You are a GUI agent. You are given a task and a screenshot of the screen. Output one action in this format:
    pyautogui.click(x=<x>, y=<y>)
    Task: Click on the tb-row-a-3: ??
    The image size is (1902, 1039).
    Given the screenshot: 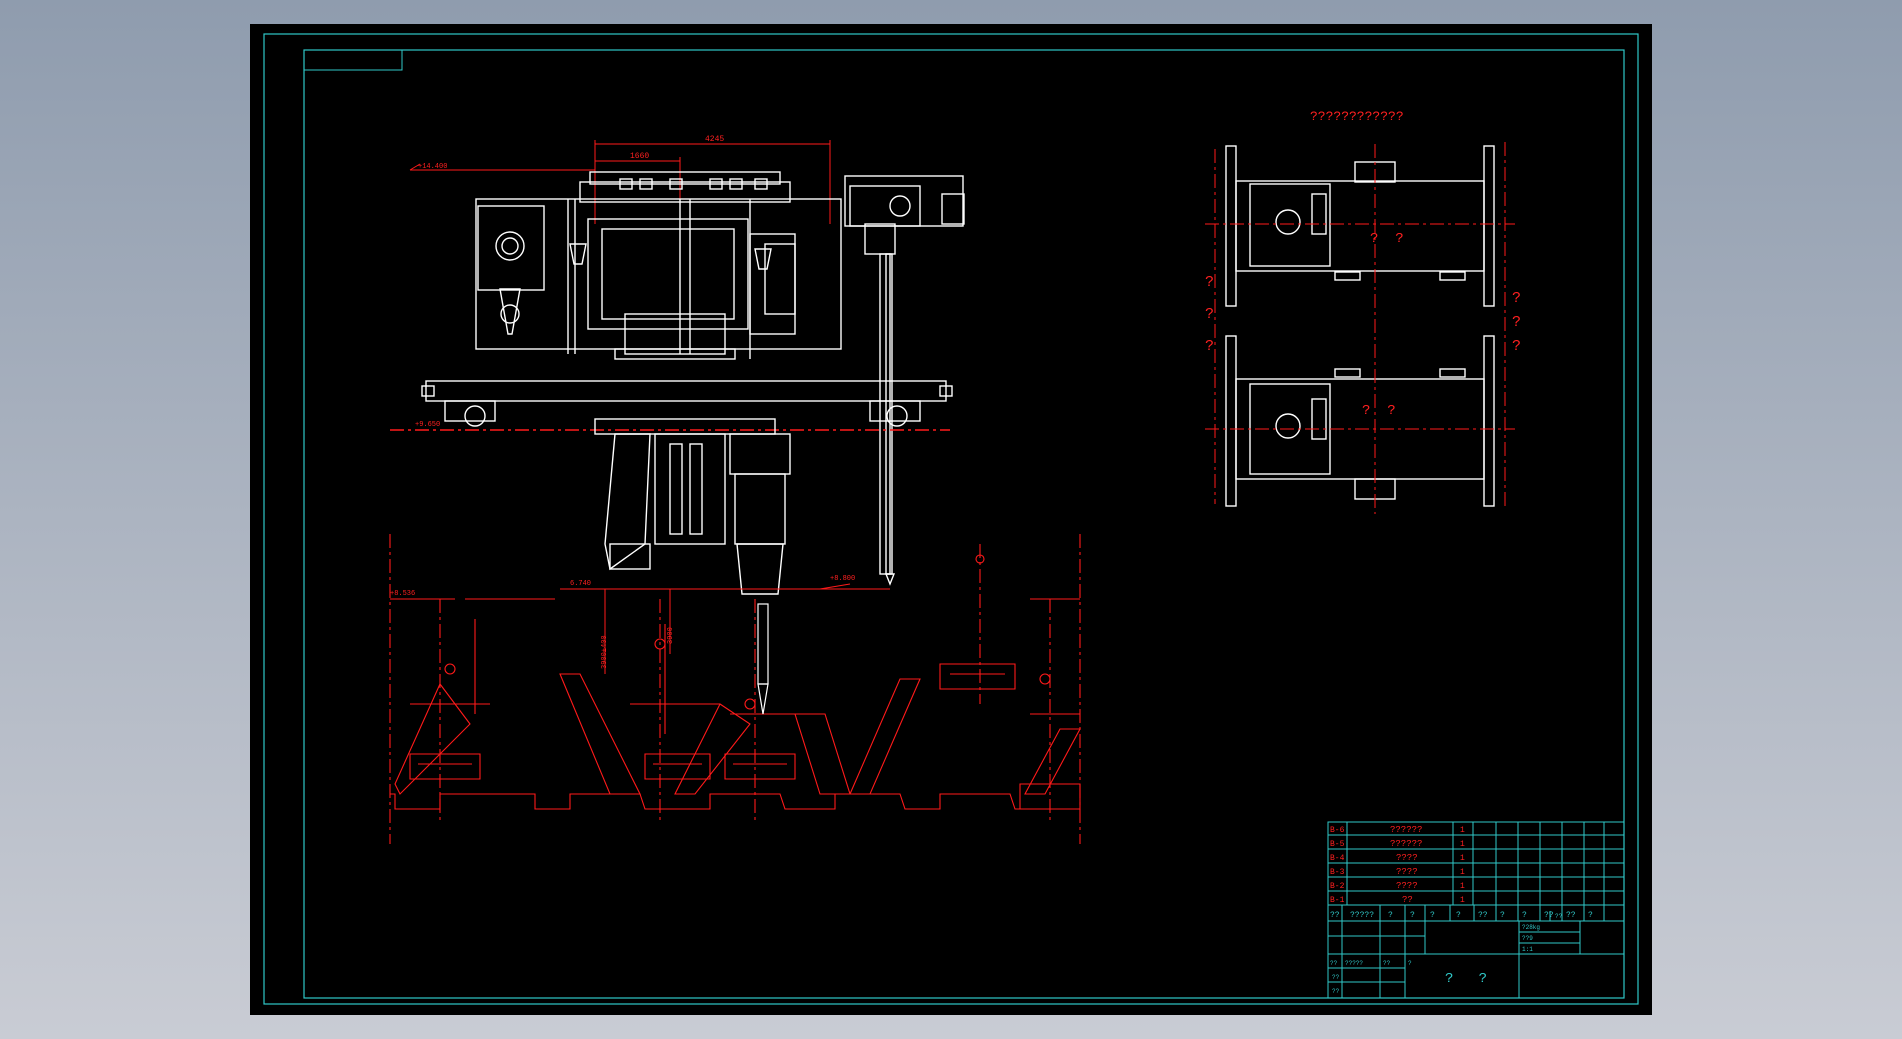 What is the action you would take?
    pyautogui.click(x=1387, y=963)
    